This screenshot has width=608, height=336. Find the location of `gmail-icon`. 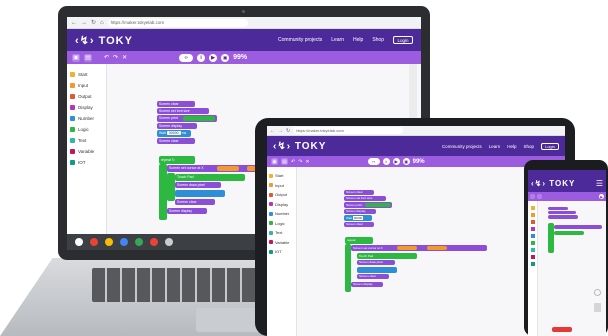

gmail-icon is located at coordinates (109, 242).